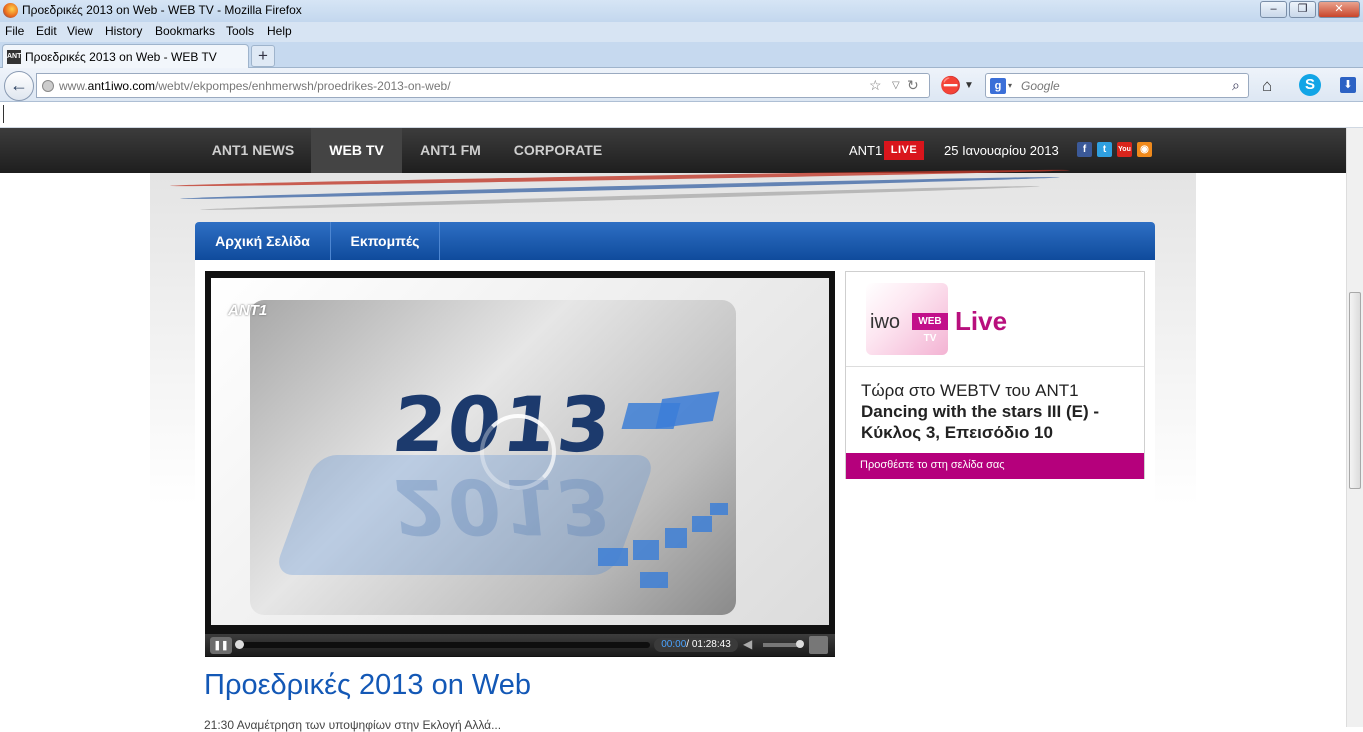 This screenshot has width=1363, height=732. What do you see at coordinates (263, 241) in the screenshot?
I see `subnav-home: Αρχική Σελίδα` at bounding box center [263, 241].